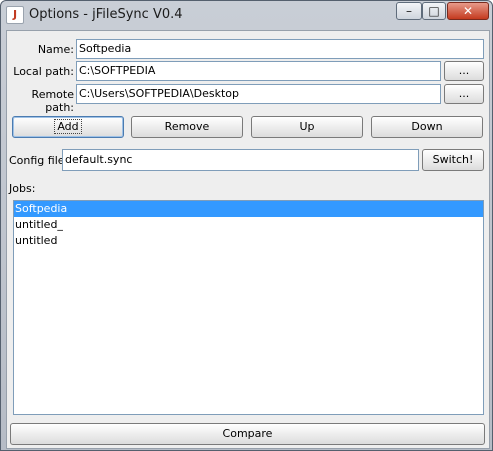  I want to click on config-file-label: Config file:, so click(39, 160).